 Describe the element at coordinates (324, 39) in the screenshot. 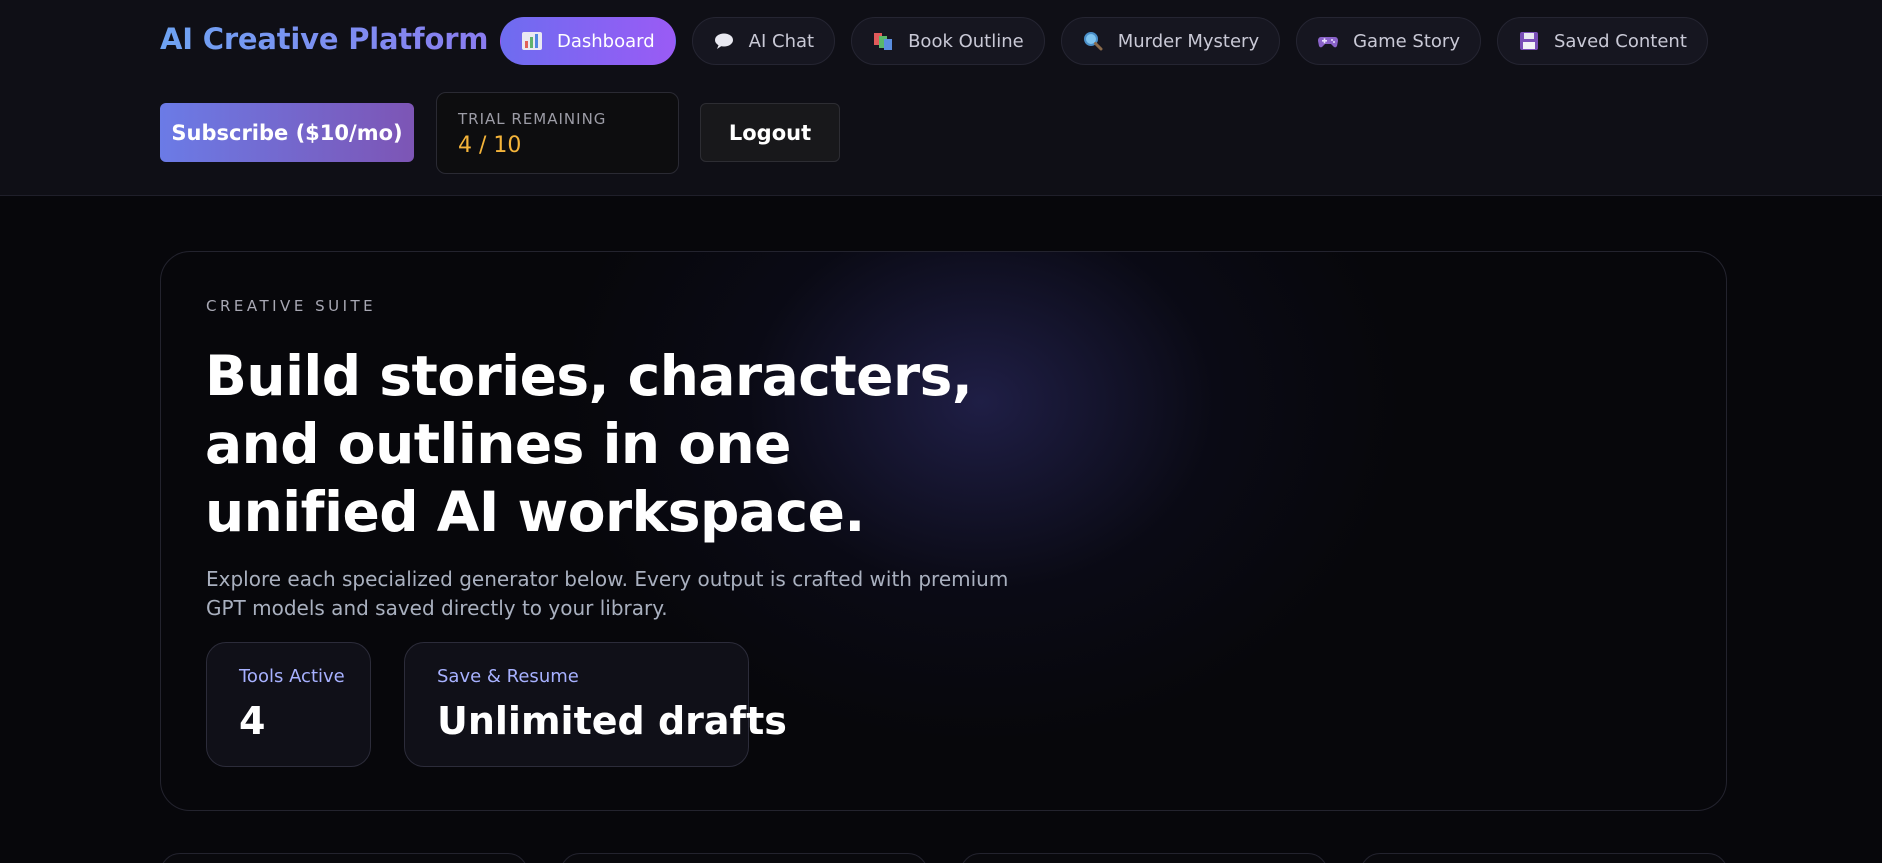

I see `app-title: AI Creative Platform` at that location.